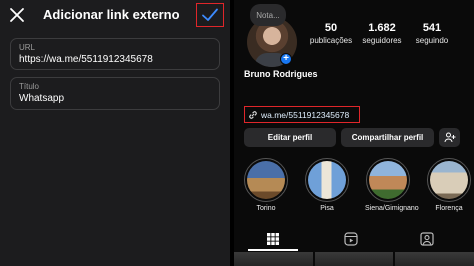 This screenshot has height=266, width=474. Describe the element at coordinates (266, 208) in the screenshot. I see `highlight-label: Torino` at that location.